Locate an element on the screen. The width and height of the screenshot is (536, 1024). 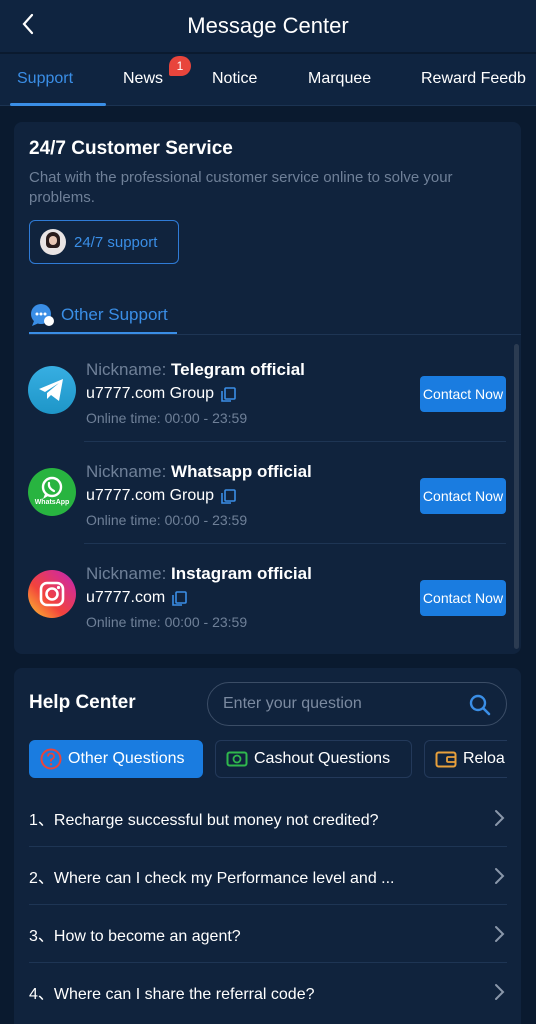
wallet-icon is located at coordinates (446, 759).